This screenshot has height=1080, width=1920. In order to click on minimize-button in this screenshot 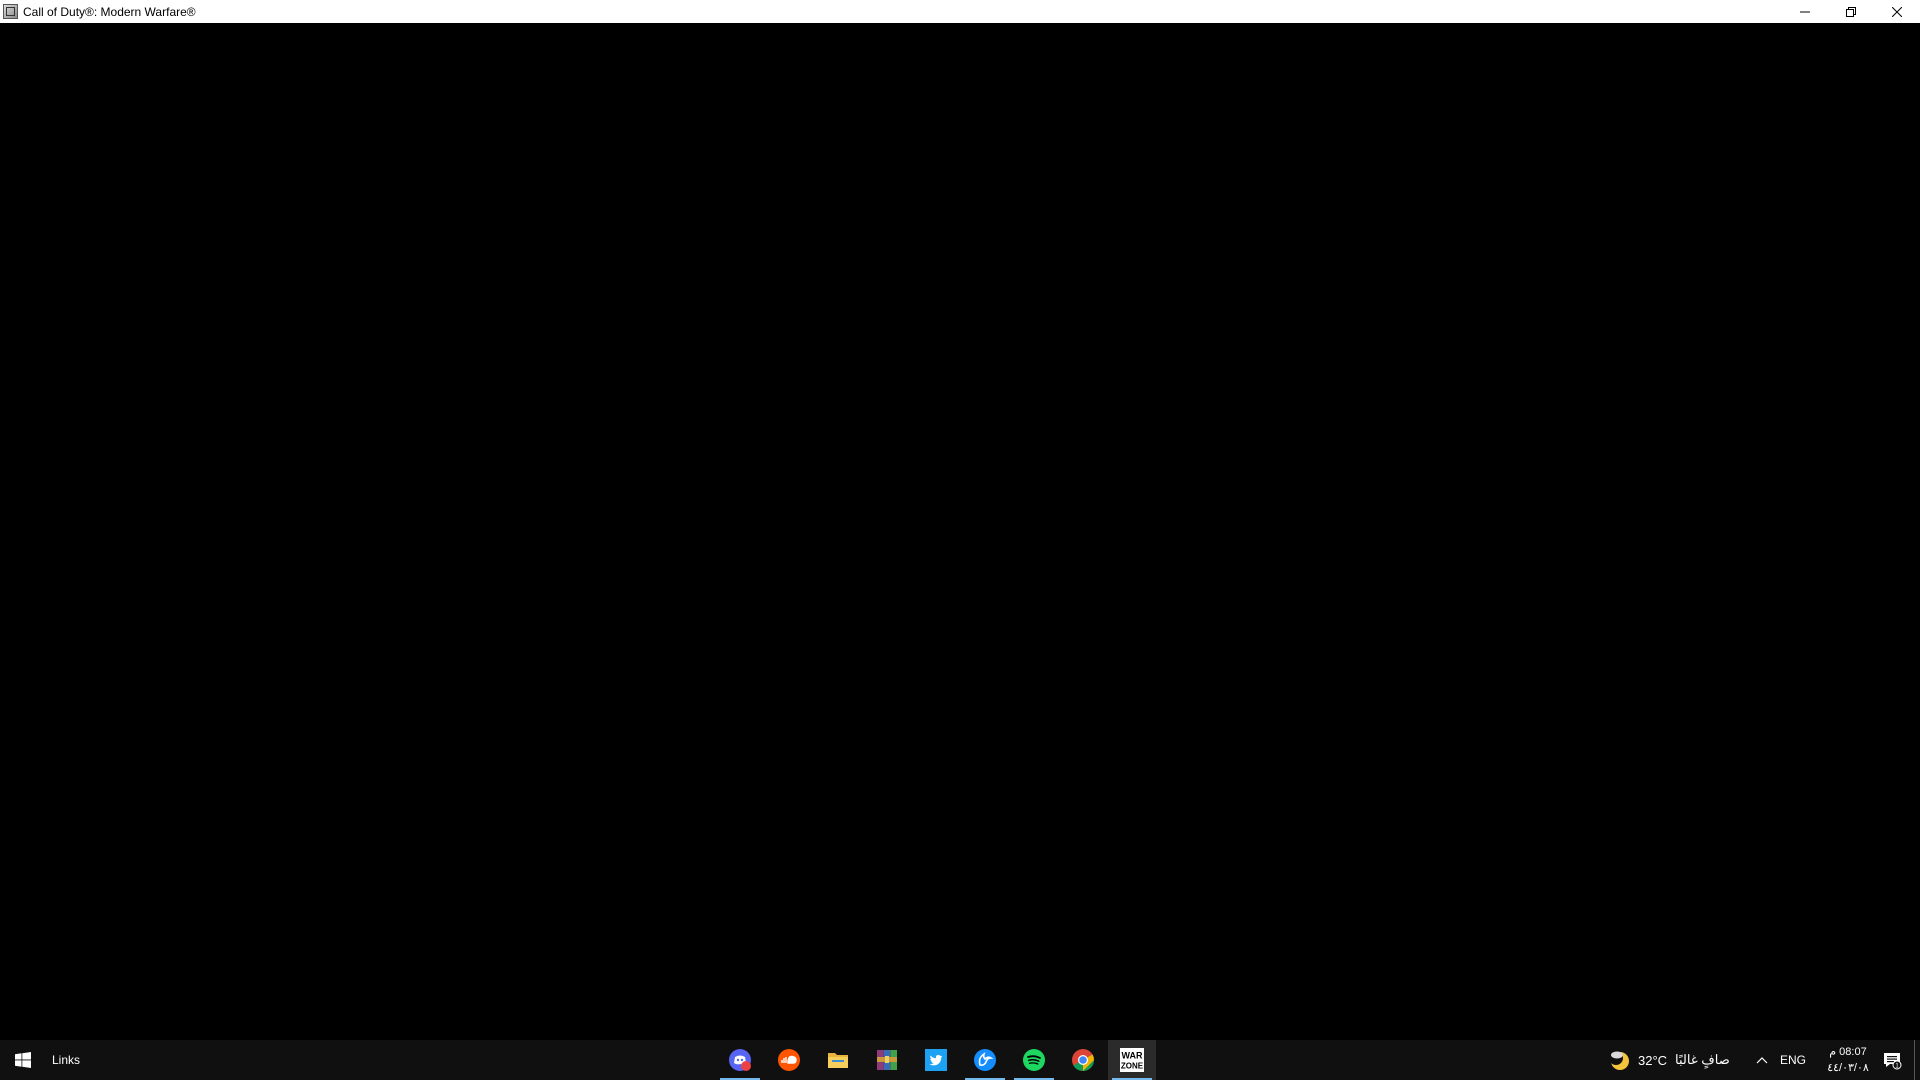, I will do `click(1805, 11)`.